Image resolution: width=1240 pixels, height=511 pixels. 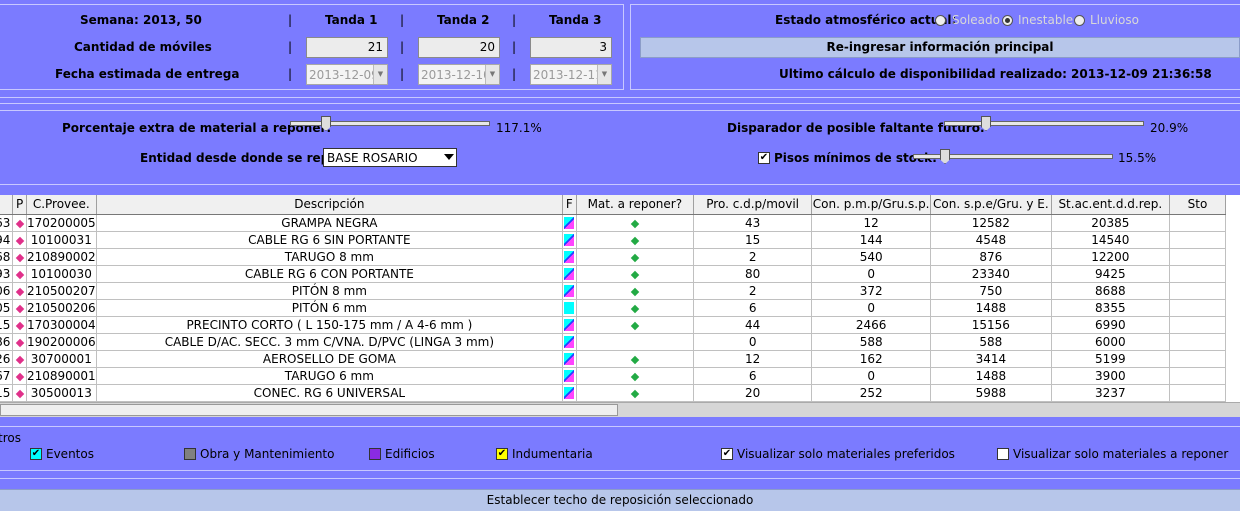 I want to click on table-row: 05 210500206PITÓN 6 mm 6014888355, so click(x=613, y=308).